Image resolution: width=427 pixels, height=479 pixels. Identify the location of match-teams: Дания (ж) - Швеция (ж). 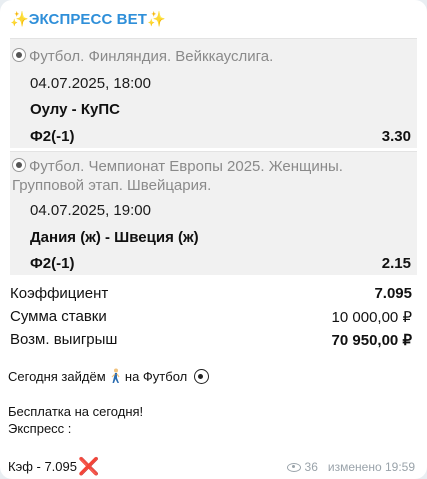
(114, 237).